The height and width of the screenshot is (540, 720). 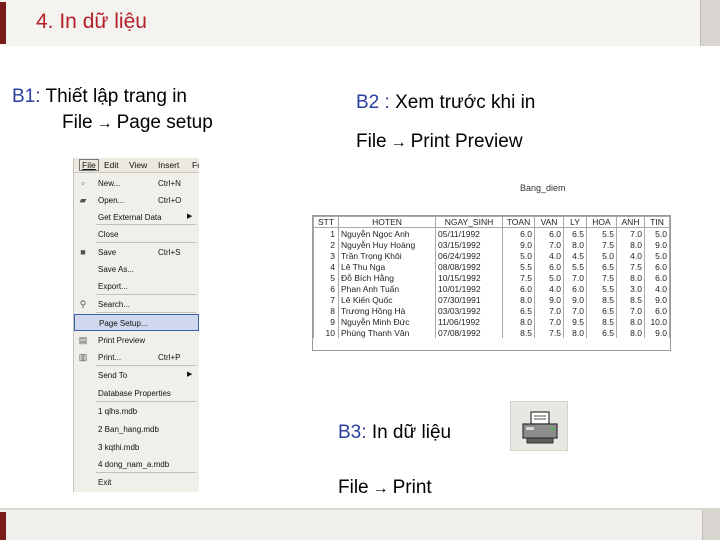 I want to click on table-cell: 8.5, so click(x=518, y=332).